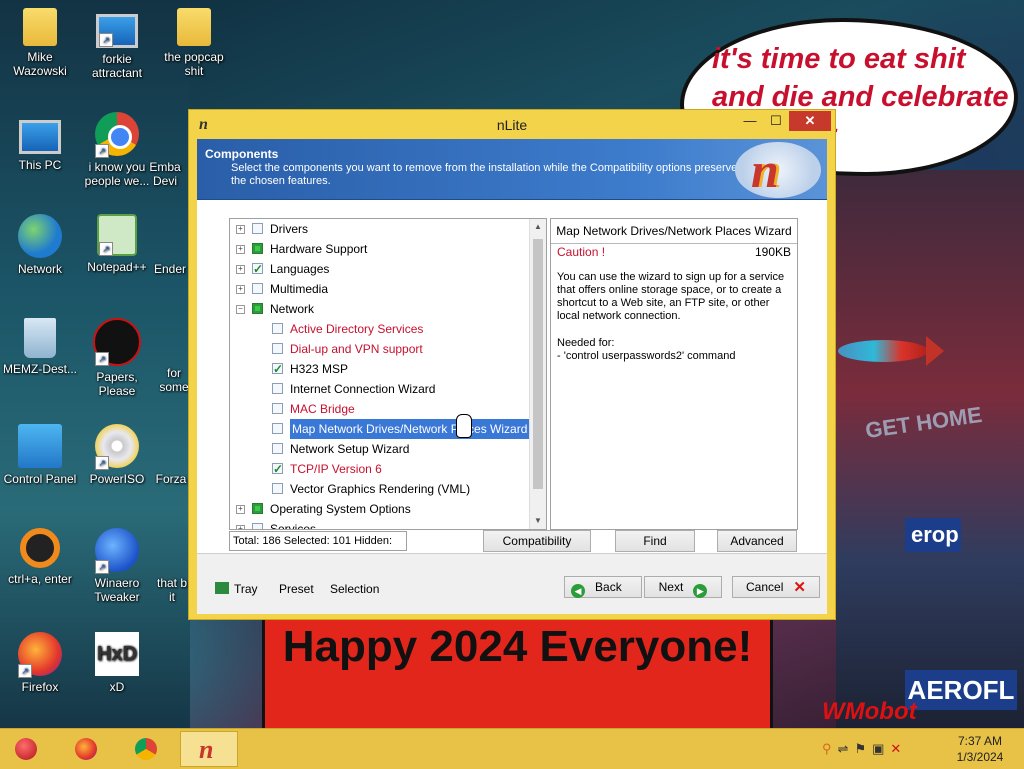  I want to click on settings-pc-icon: ↗, so click(117, 31).